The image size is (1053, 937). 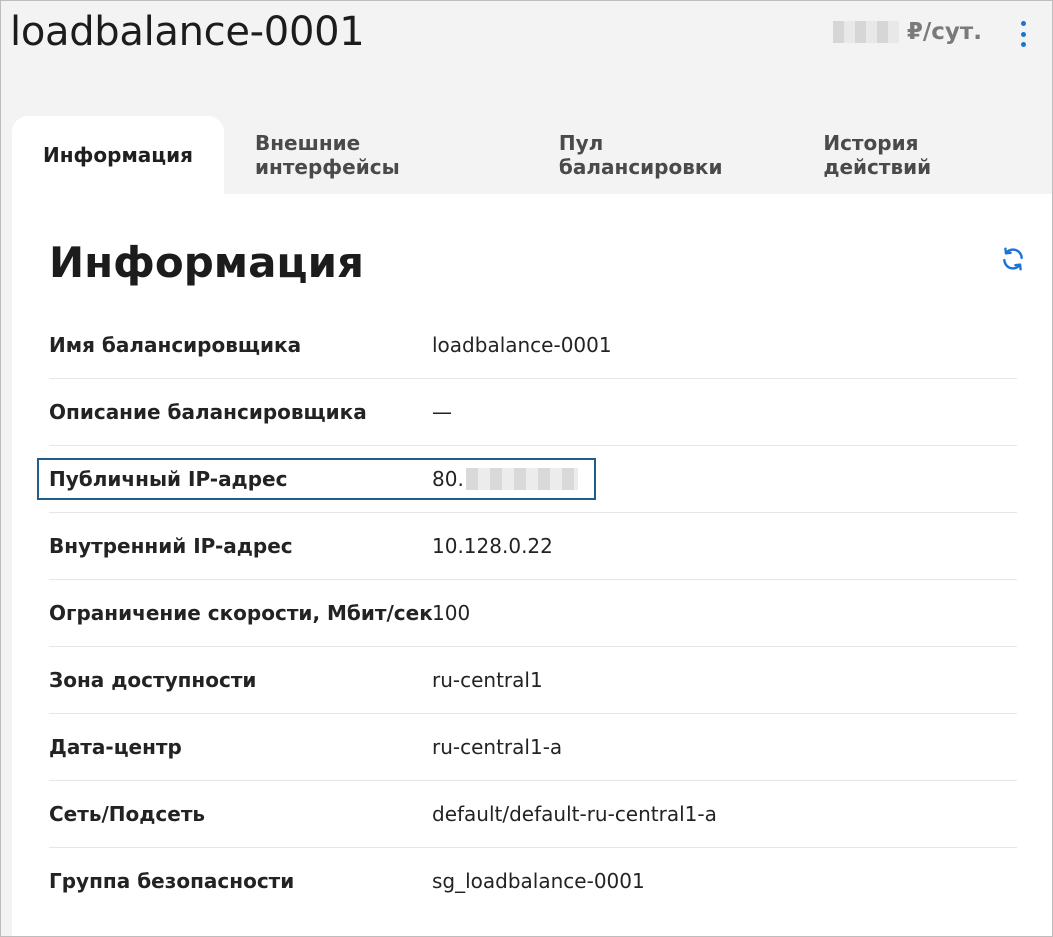 What do you see at coordinates (442, 412) in the screenshot?
I see `row-value: —` at bounding box center [442, 412].